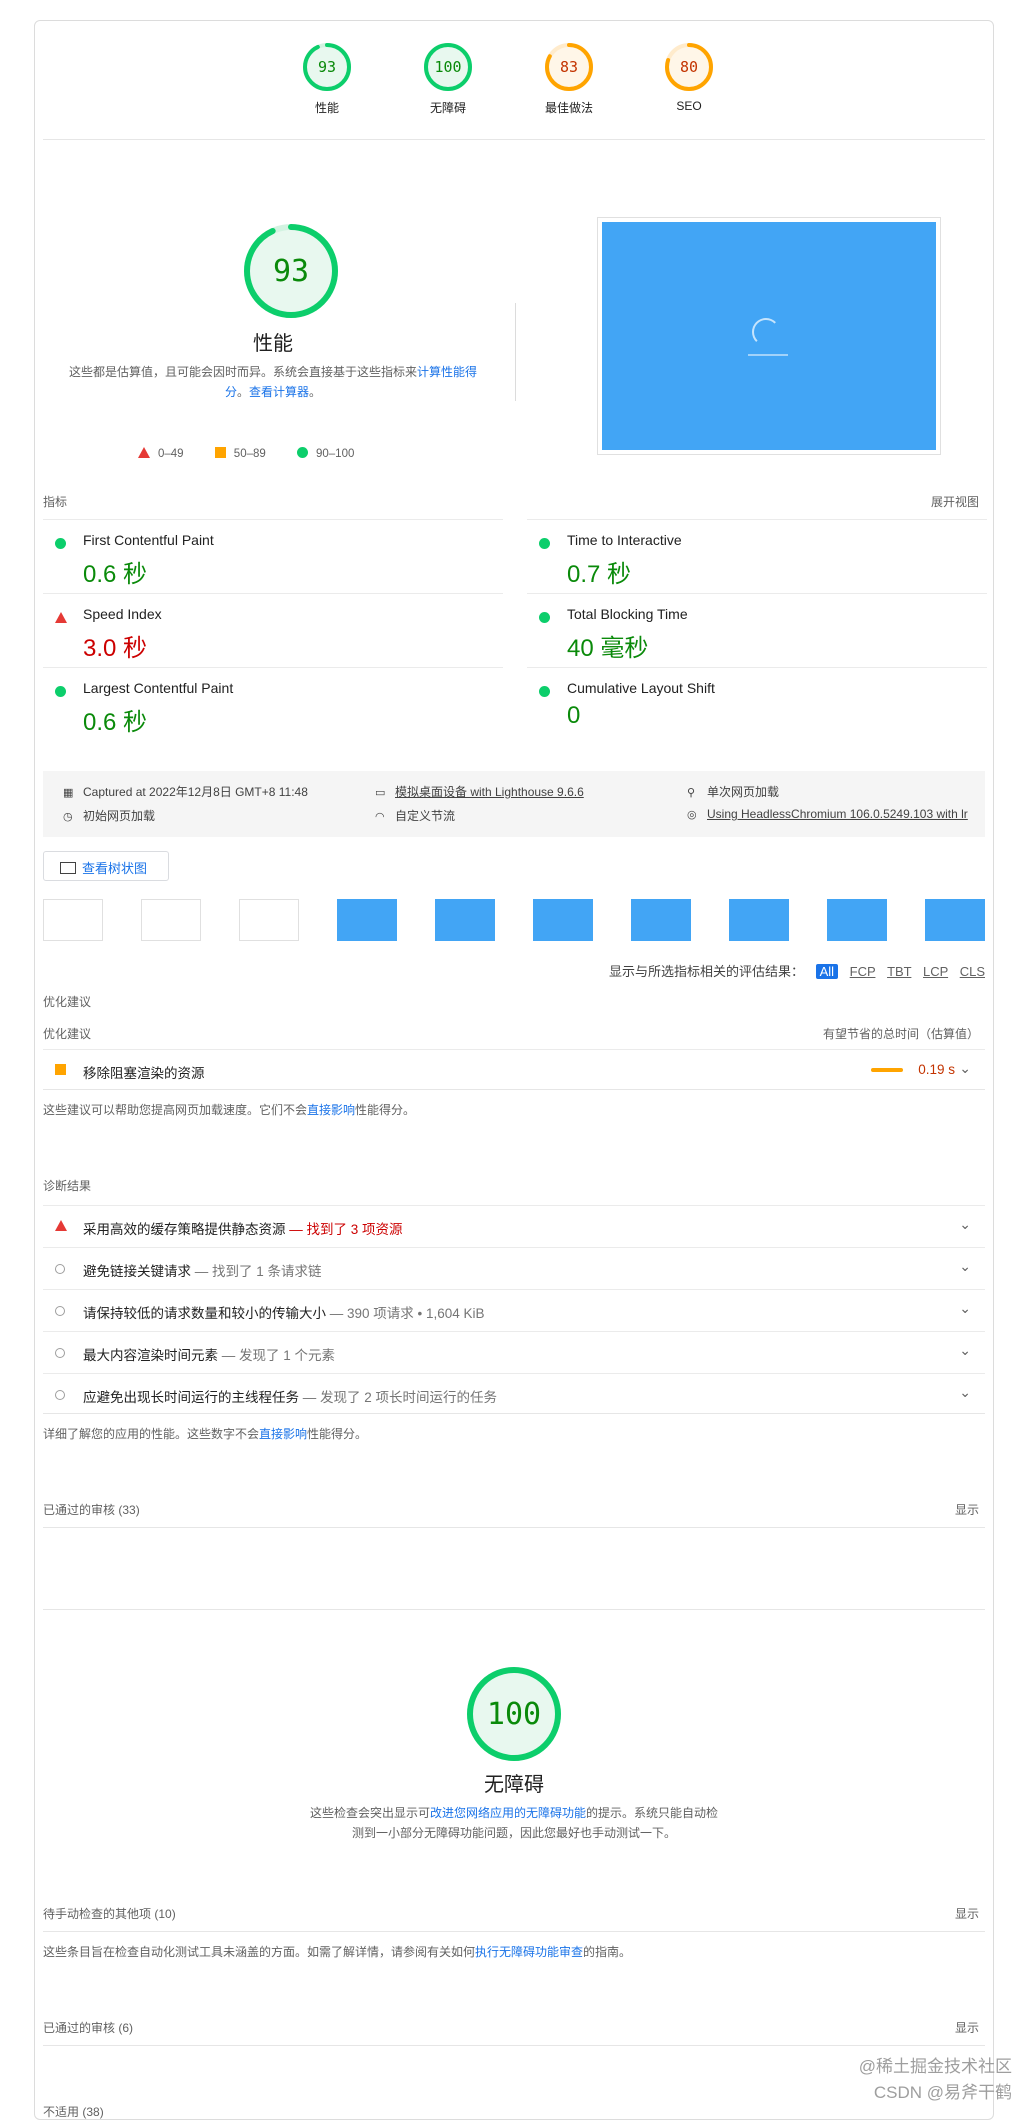 This screenshot has height=2121, width=1036. What do you see at coordinates (529, 1952) in the screenshot?
I see `accessibility-review-link: 执行无障碍功能审查` at bounding box center [529, 1952].